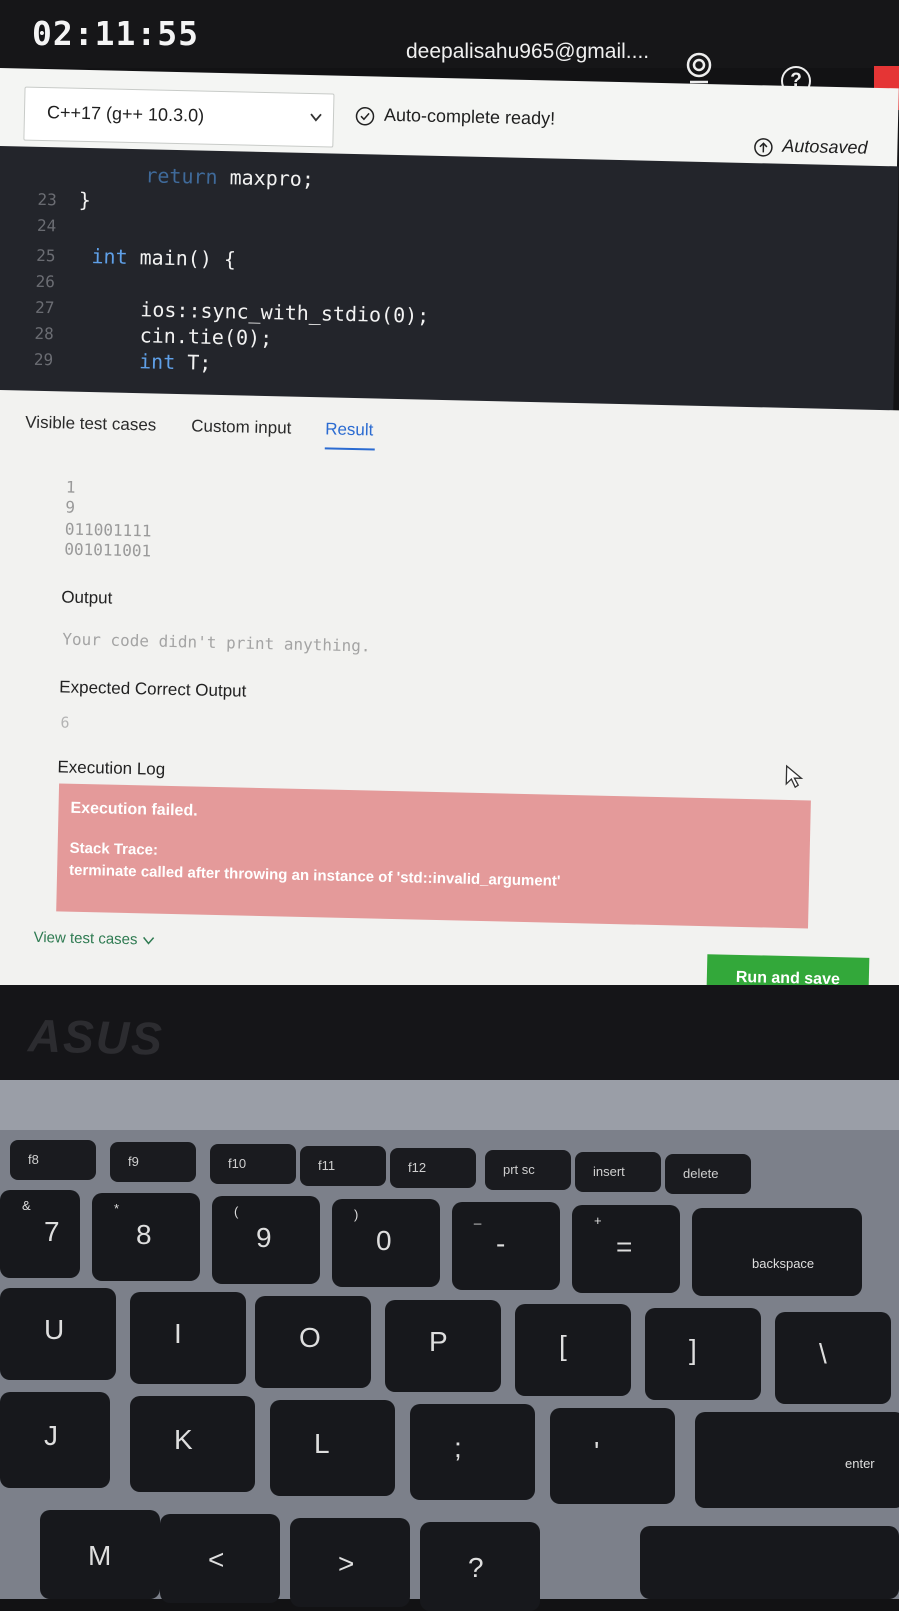 Image resolution: width=899 pixels, height=1611 pixels. What do you see at coordinates (478, 1217) in the screenshot?
I see `key-shift-label: _` at bounding box center [478, 1217].